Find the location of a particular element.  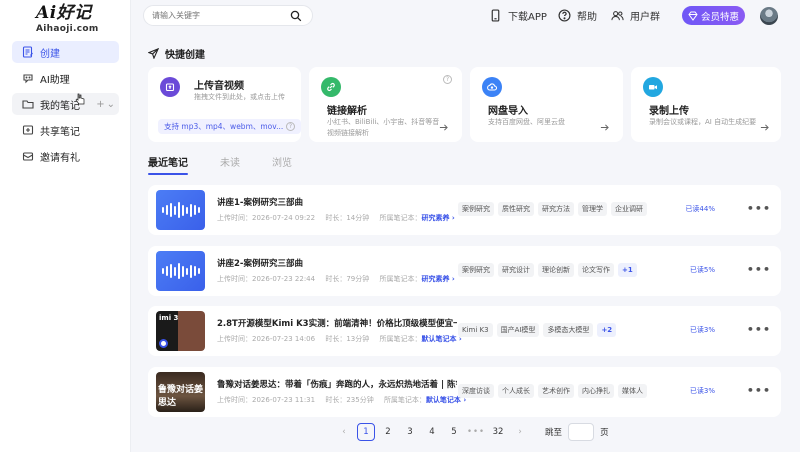

duration: 79分钟 is located at coordinates (358, 279).